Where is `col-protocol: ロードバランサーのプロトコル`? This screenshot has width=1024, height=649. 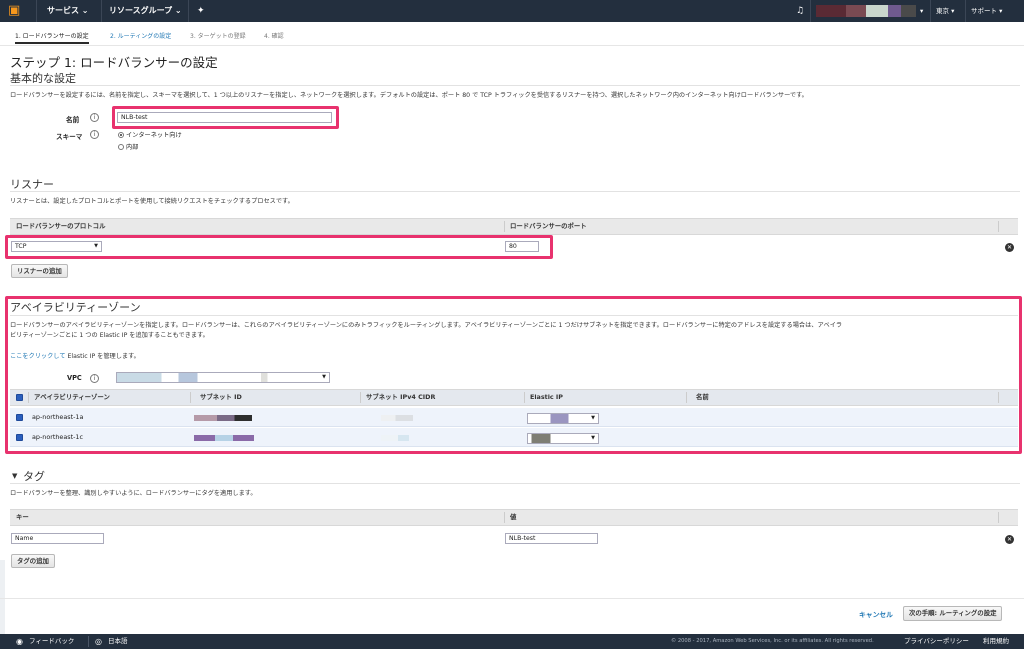 col-protocol: ロードバランサーのプロトコル is located at coordinates (61, 226).